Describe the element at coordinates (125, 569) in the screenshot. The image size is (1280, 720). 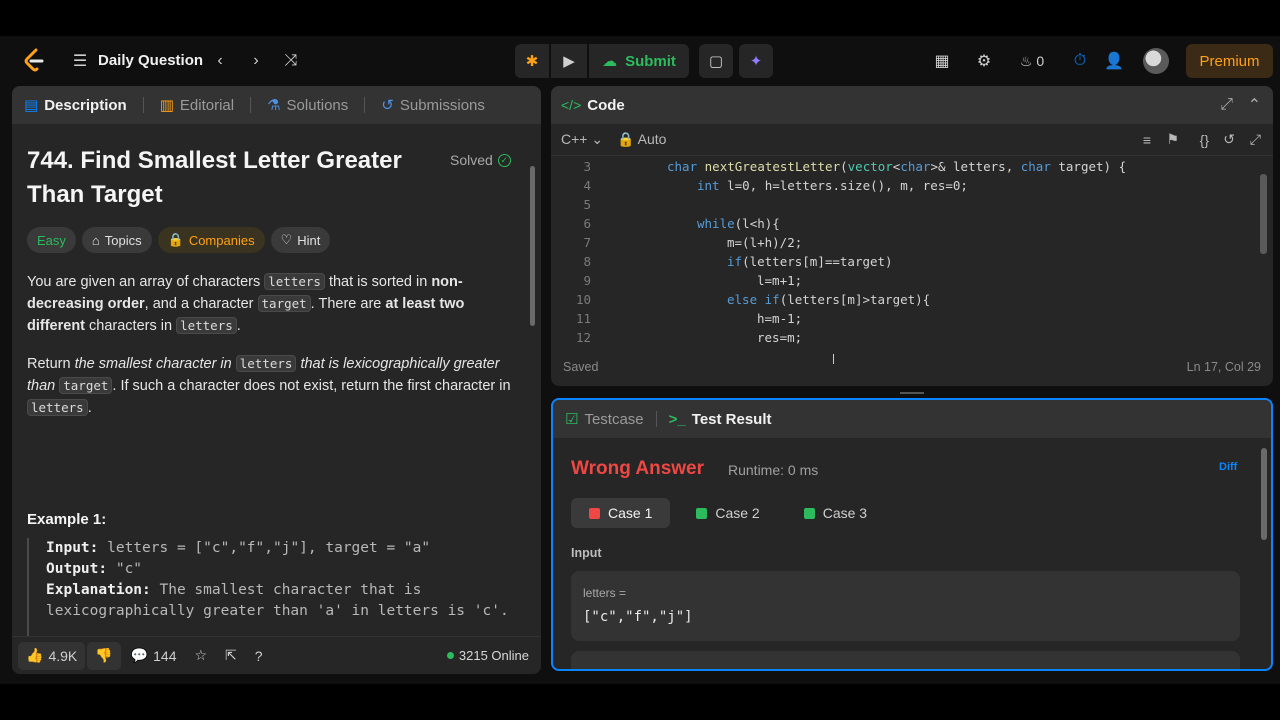
I see `output-value: "c"` at that location.